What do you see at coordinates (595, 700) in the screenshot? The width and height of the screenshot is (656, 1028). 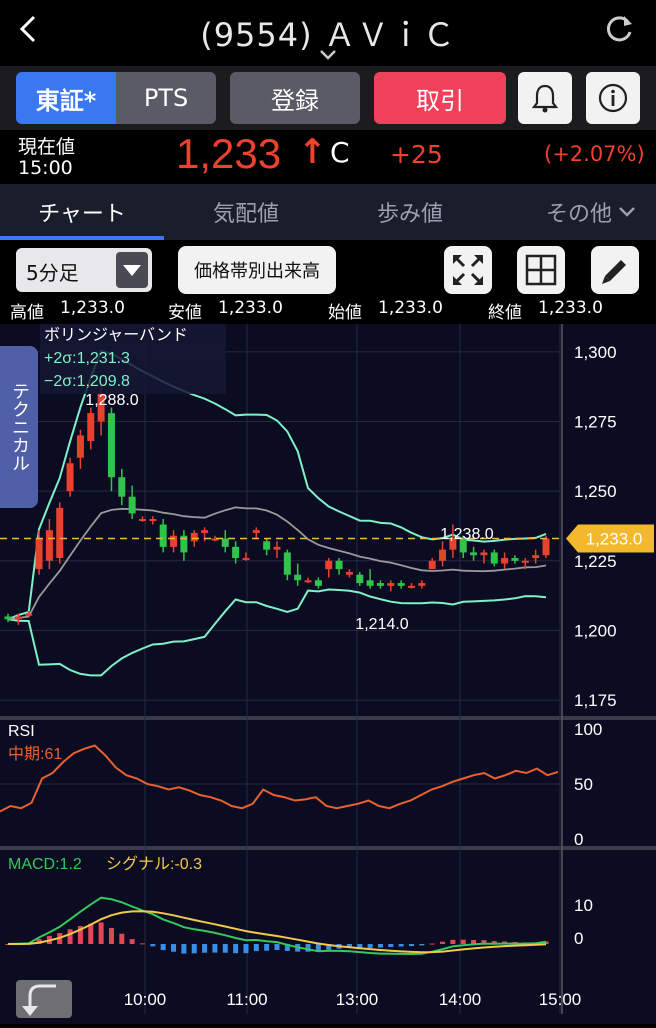 I see `y-tick-label: 1,175` at bounding box center [595, 700].